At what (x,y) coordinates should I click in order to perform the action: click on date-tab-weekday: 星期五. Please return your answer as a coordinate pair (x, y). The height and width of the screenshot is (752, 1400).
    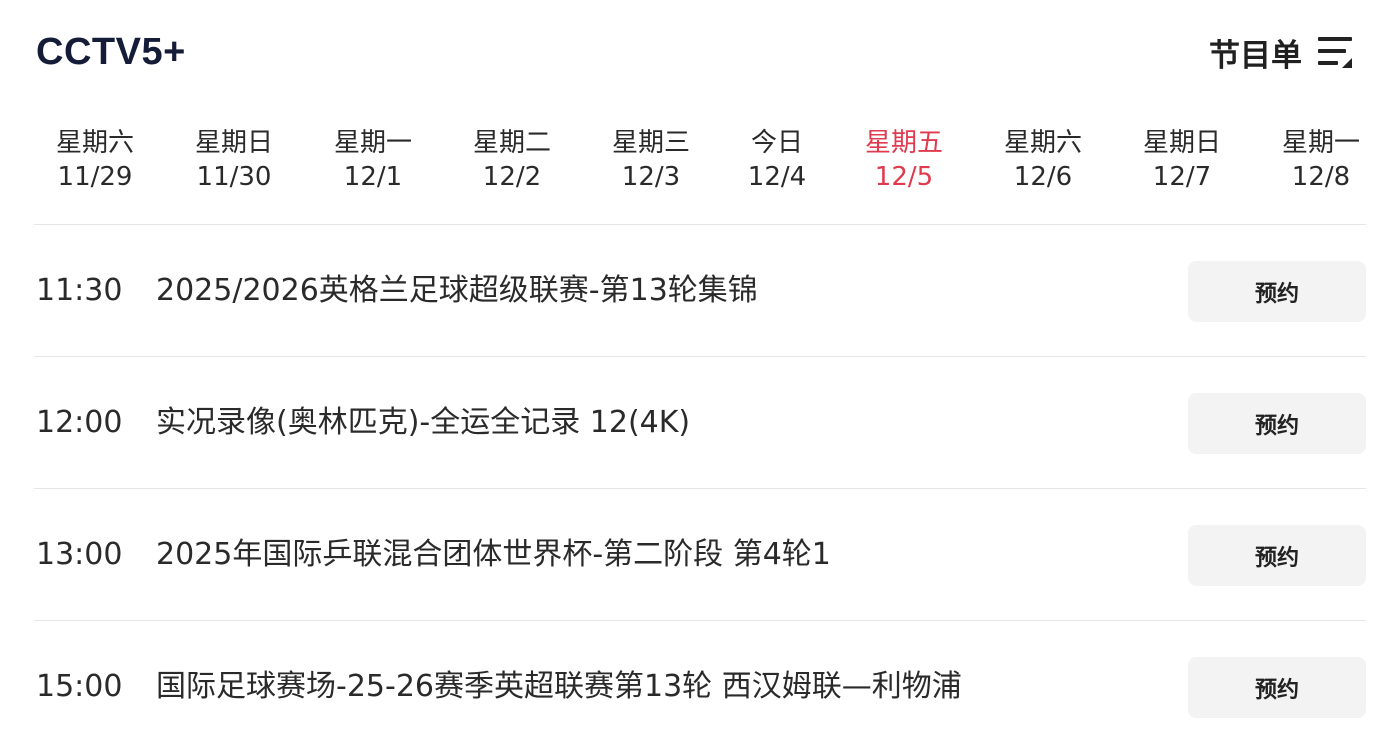
    Looking at the image, I should click on (903, 143).